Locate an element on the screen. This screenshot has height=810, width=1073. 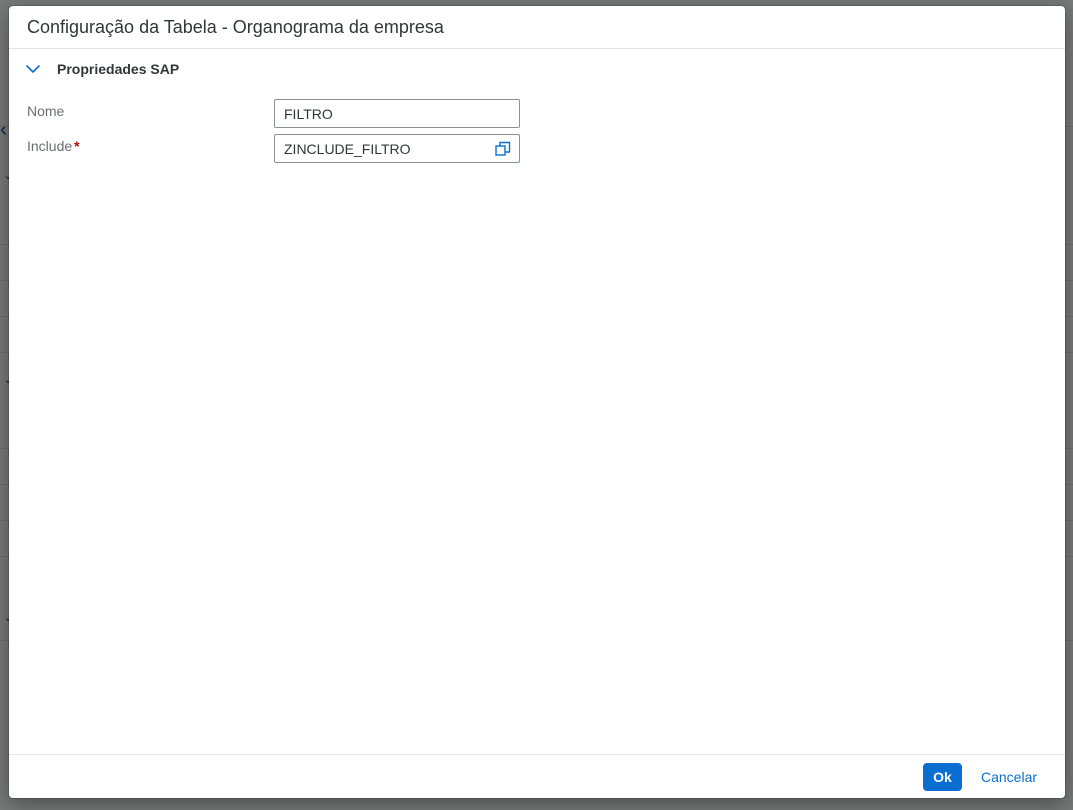
nome-label-text: Nome is located at coordinates (46, 111).